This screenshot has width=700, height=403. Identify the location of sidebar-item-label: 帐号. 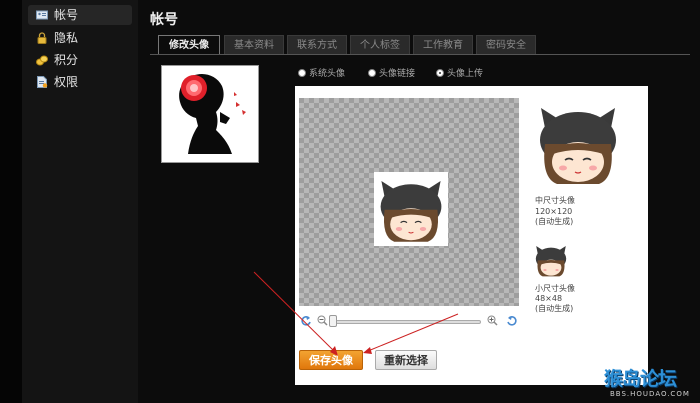
(66, 15).